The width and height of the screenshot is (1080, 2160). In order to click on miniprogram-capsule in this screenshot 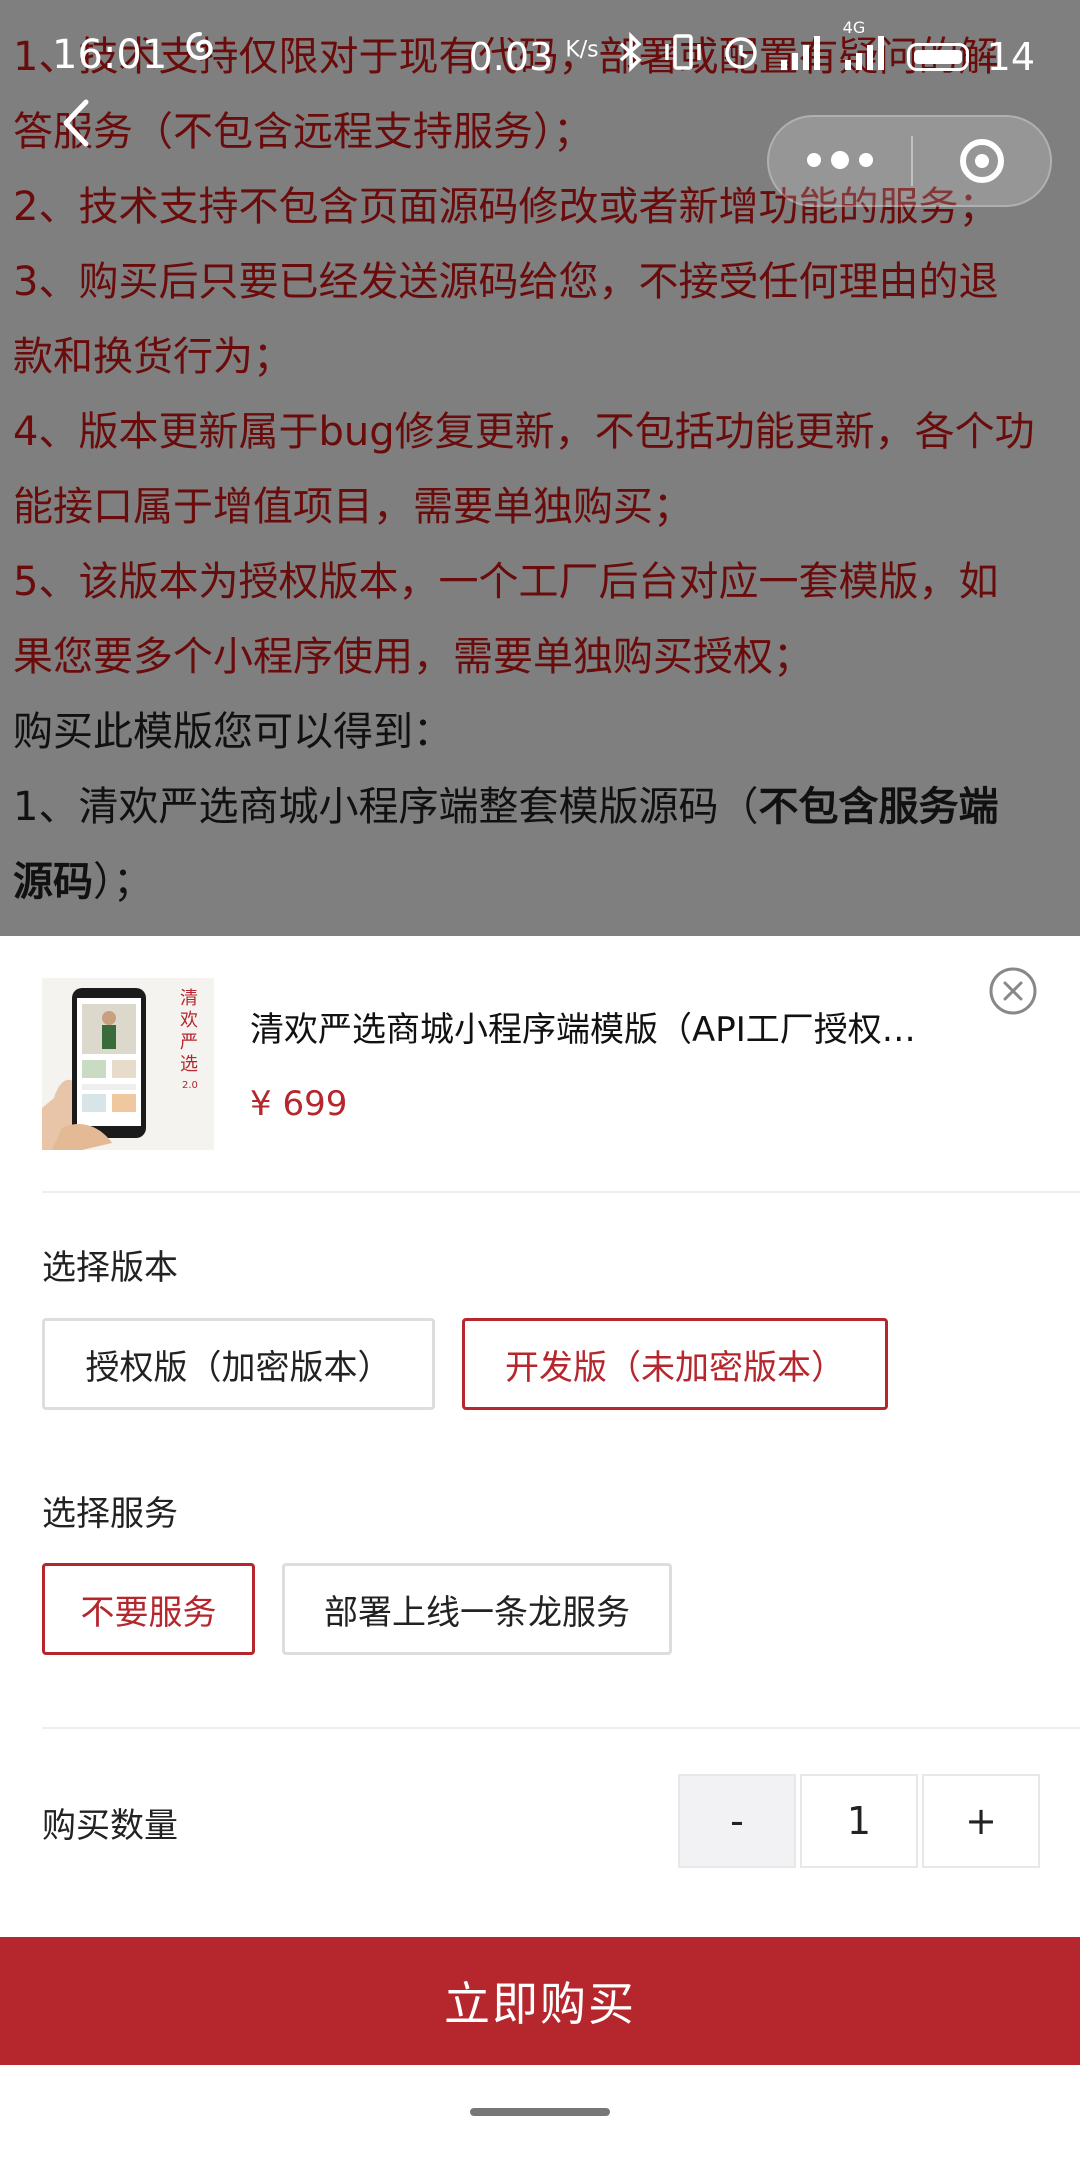, I will do `click(909, 161)`.